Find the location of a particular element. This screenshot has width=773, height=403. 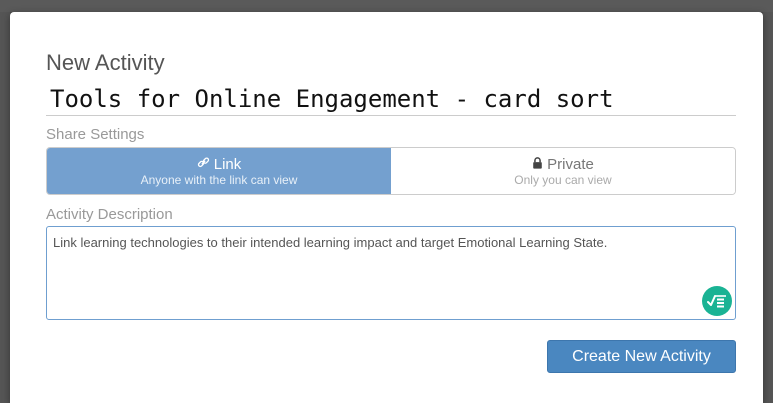

share-option-link-subtitle: Anyone with the link can view is located at coordinates (219, 179).